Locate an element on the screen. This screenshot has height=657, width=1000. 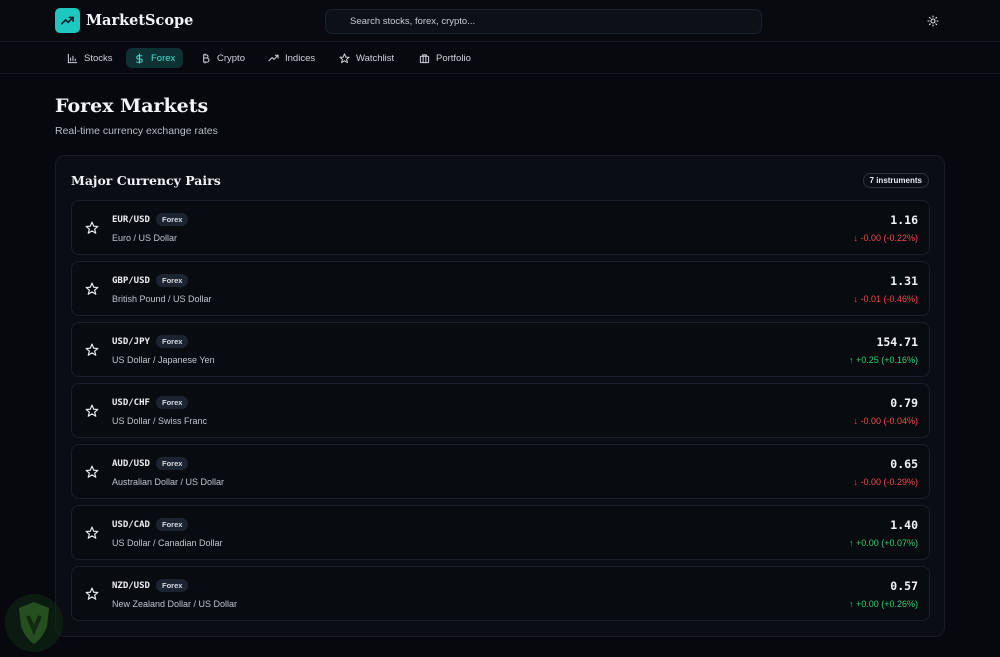
bar-chart-icon is located at coordinates (72, 58).